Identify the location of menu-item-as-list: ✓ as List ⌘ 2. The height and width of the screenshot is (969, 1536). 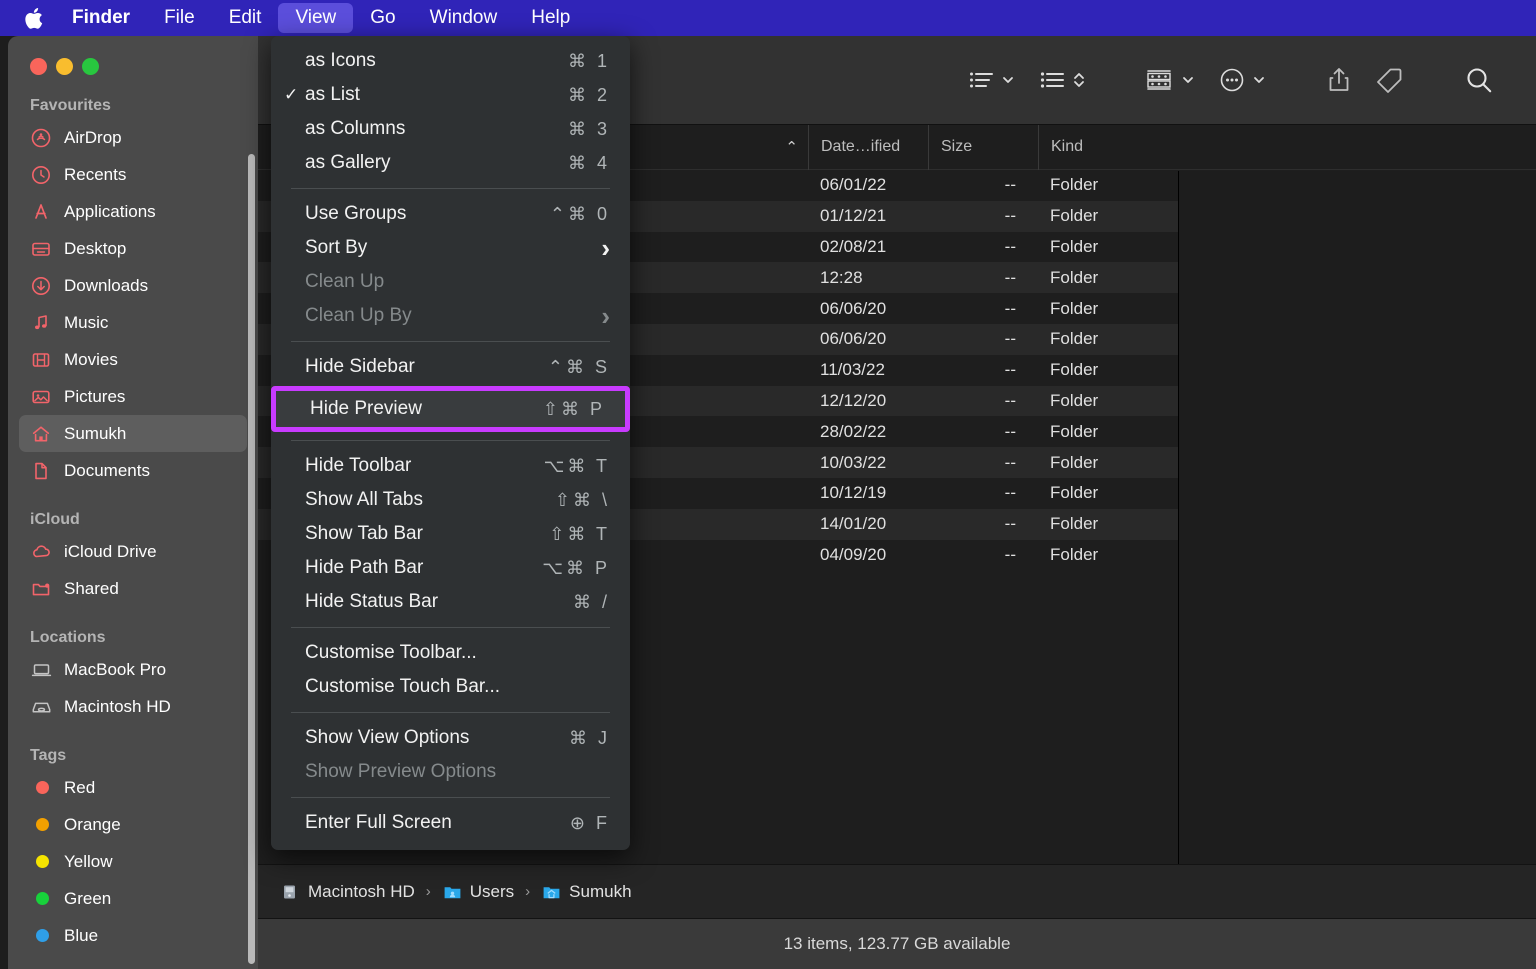
(450, 95).